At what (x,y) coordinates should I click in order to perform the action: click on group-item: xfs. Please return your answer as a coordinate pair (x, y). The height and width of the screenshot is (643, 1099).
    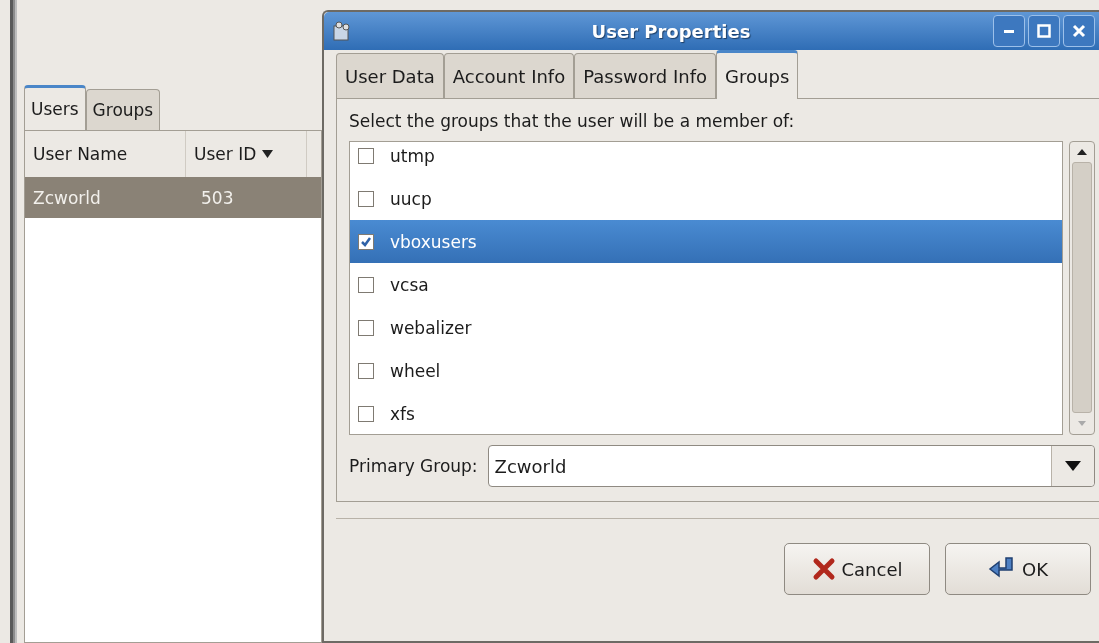
    Looking at the image, I should click on (706, 413).